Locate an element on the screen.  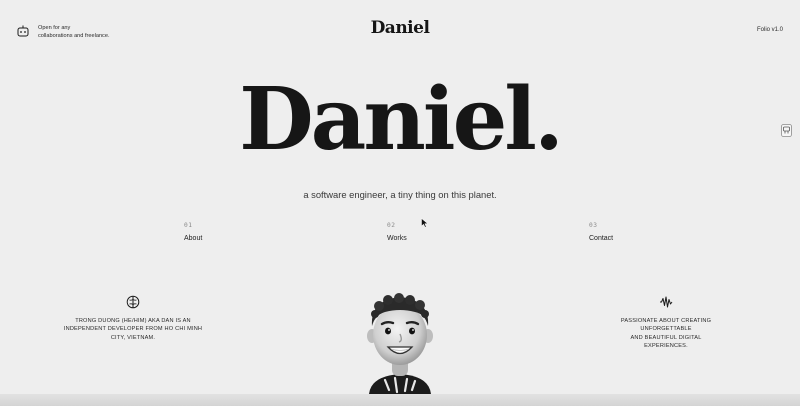
availability-line: collaborations and freelance. is located at coordinates (74, 36).